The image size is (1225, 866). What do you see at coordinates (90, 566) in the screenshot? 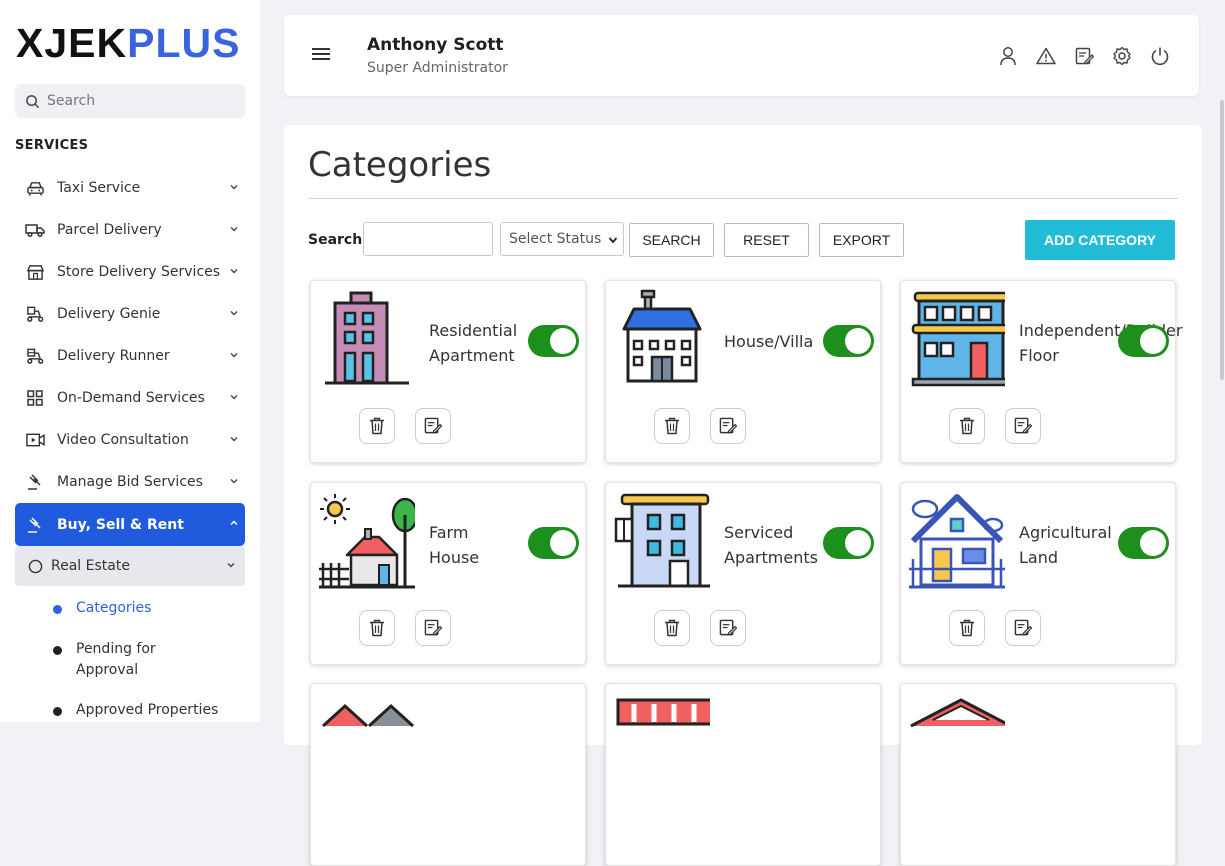
I see `submenu-label: Real Estate` at bounding box center [90, 566].